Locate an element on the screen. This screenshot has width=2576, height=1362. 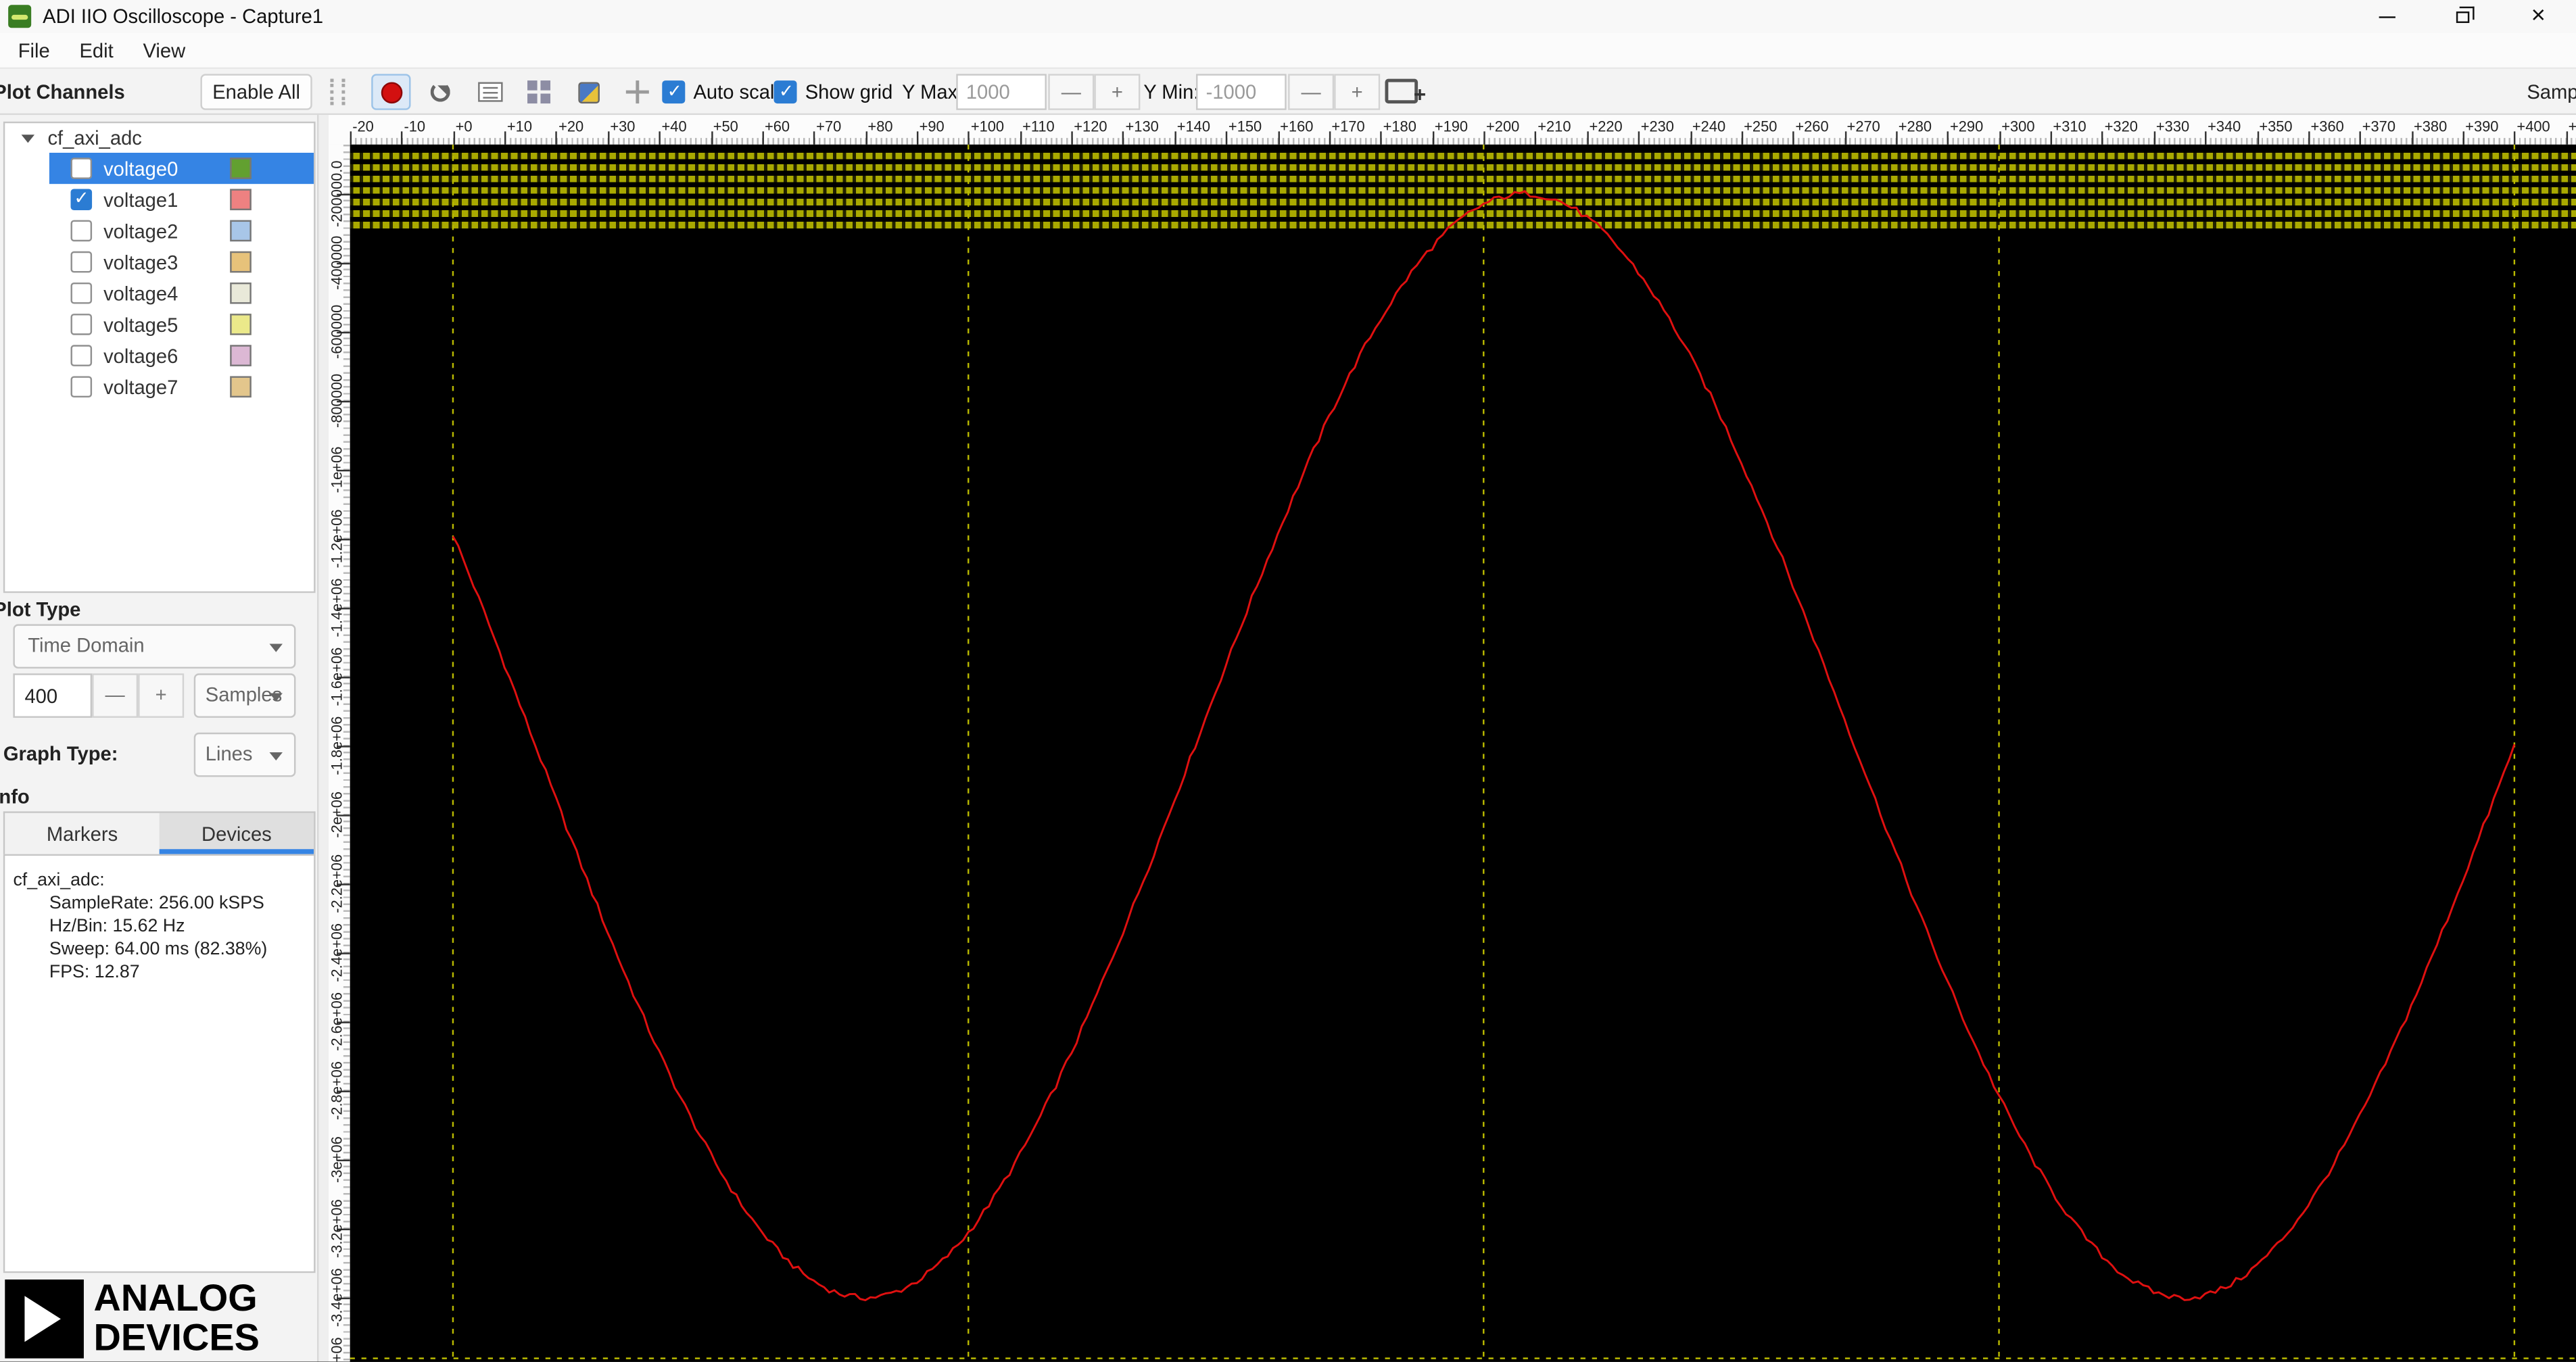
x-tick-label: +230 is located at coordinates (1657, 127).